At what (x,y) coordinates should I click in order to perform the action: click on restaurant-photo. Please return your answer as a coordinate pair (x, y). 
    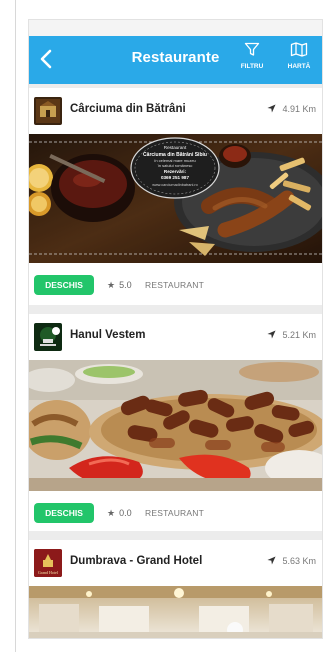
    Looking at the image, I should click on (175, 612).